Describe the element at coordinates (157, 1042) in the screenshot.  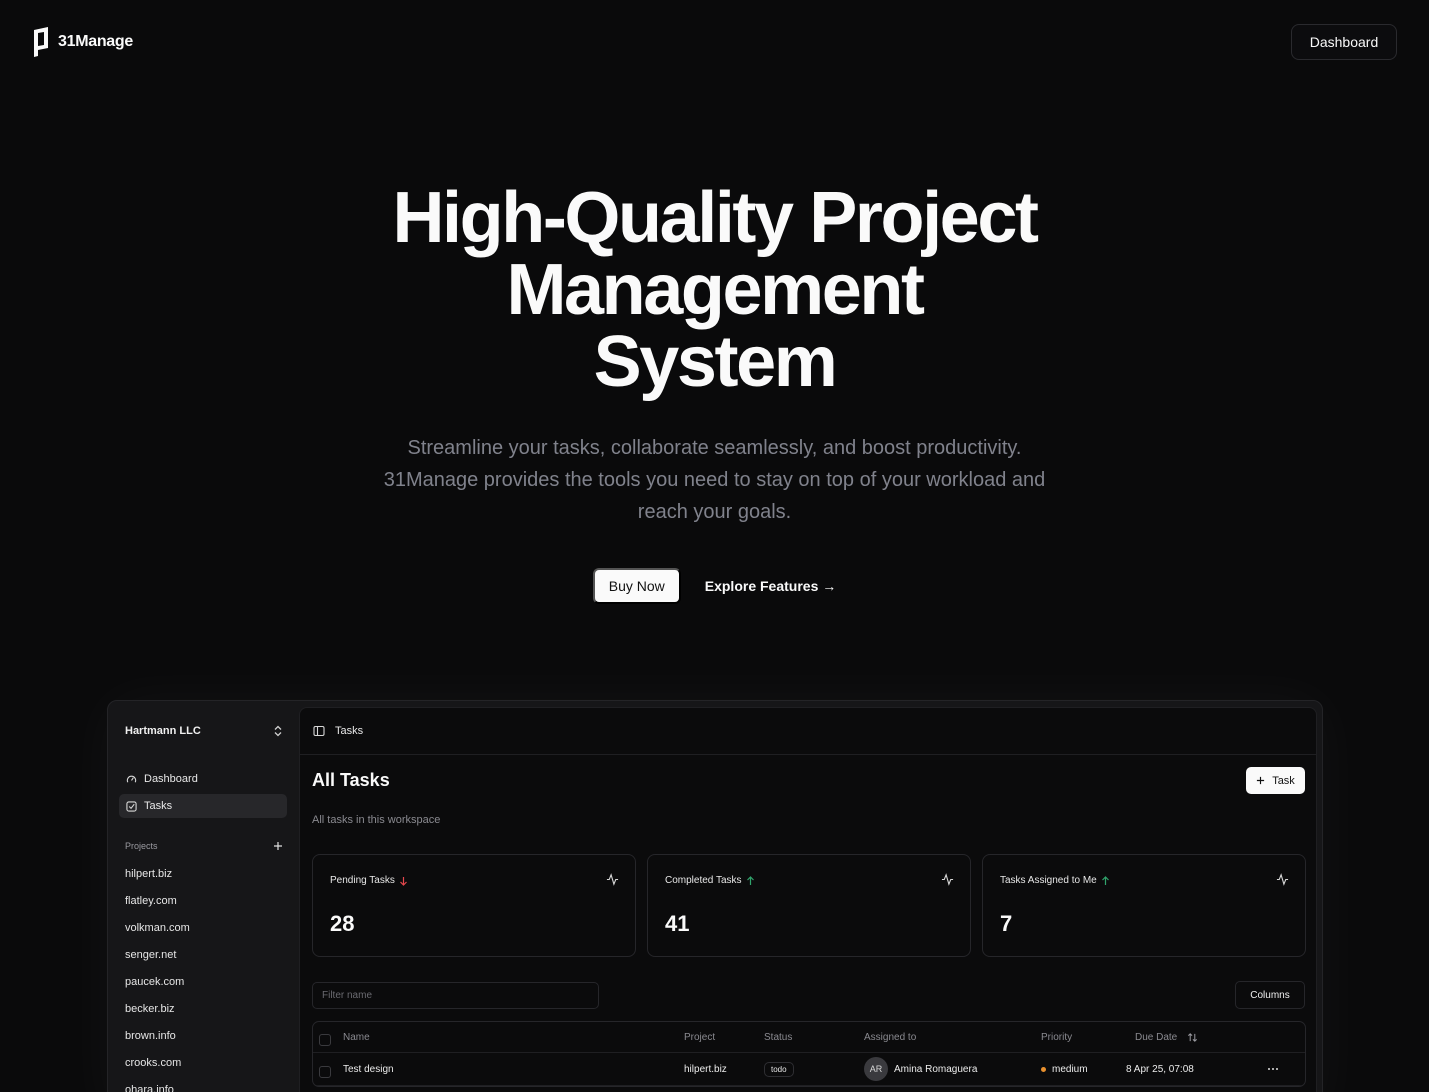
I see `project-item: brown.info` at that location.